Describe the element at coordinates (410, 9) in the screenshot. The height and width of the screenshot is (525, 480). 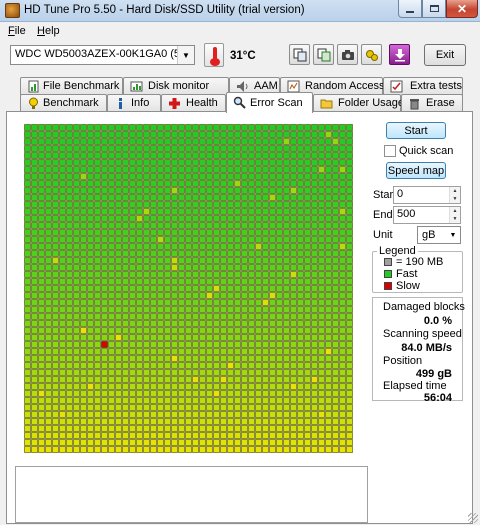
I see `minimize-button` at that location.